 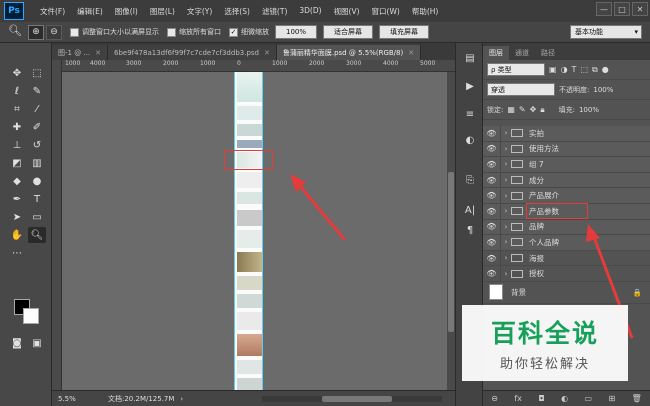 I want to click on image-filter-icon: ▣, so click(x=553, y=69).